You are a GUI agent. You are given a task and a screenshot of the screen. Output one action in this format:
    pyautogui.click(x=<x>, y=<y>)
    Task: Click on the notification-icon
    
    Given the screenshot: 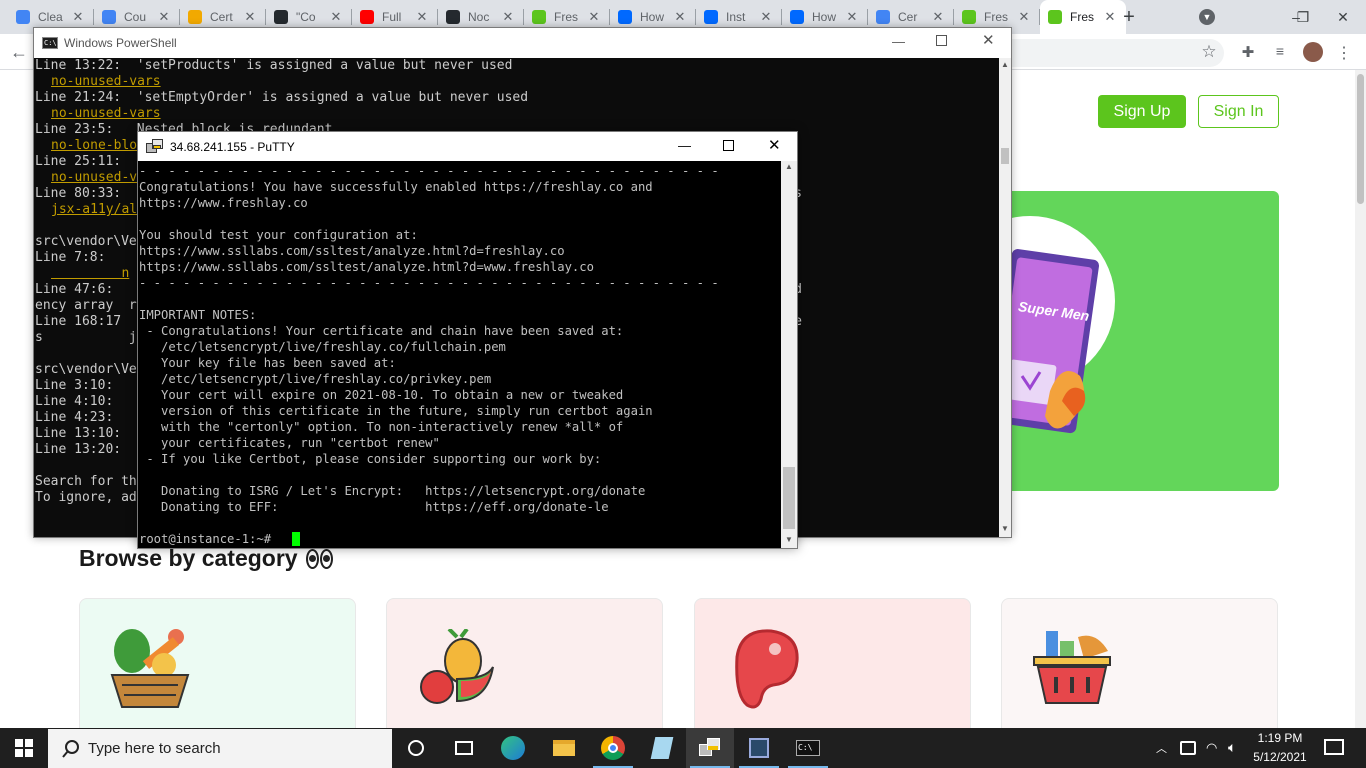 What is the action you would take?
    pyautogui.click(x=1334, y=747)
    